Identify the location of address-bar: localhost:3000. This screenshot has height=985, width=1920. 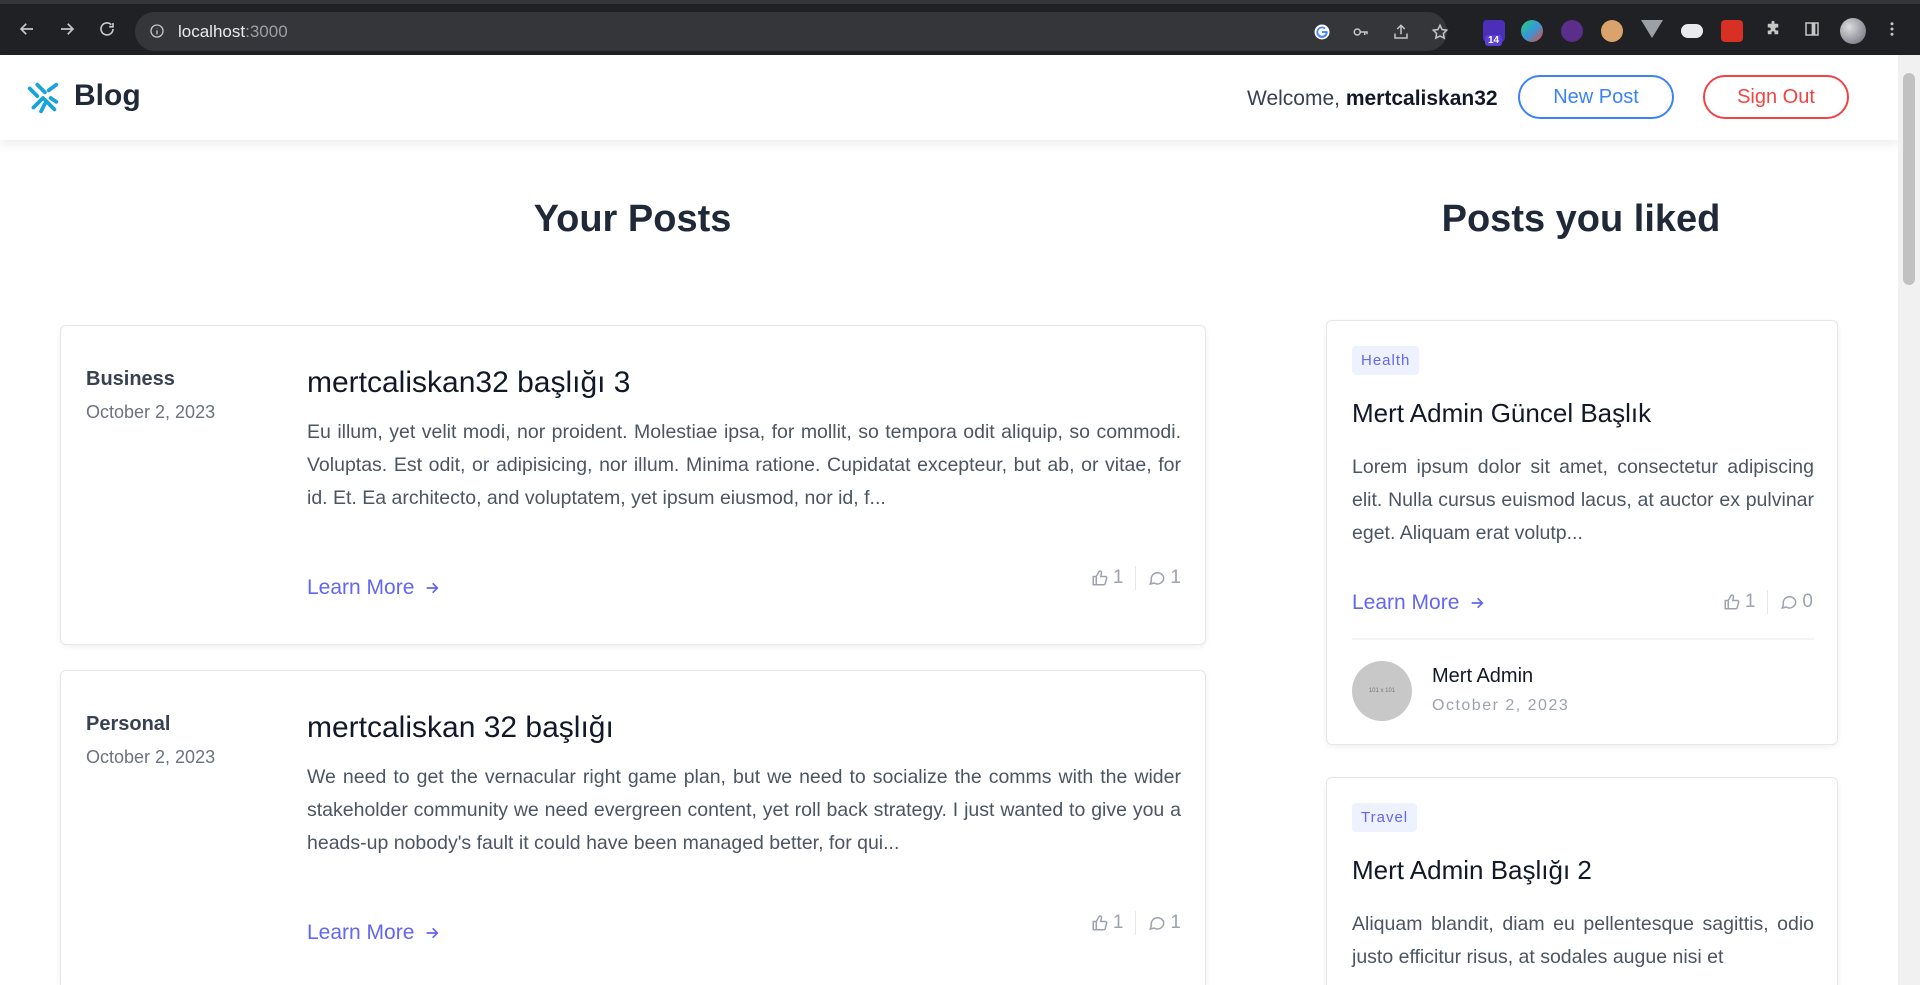
(792, 31).